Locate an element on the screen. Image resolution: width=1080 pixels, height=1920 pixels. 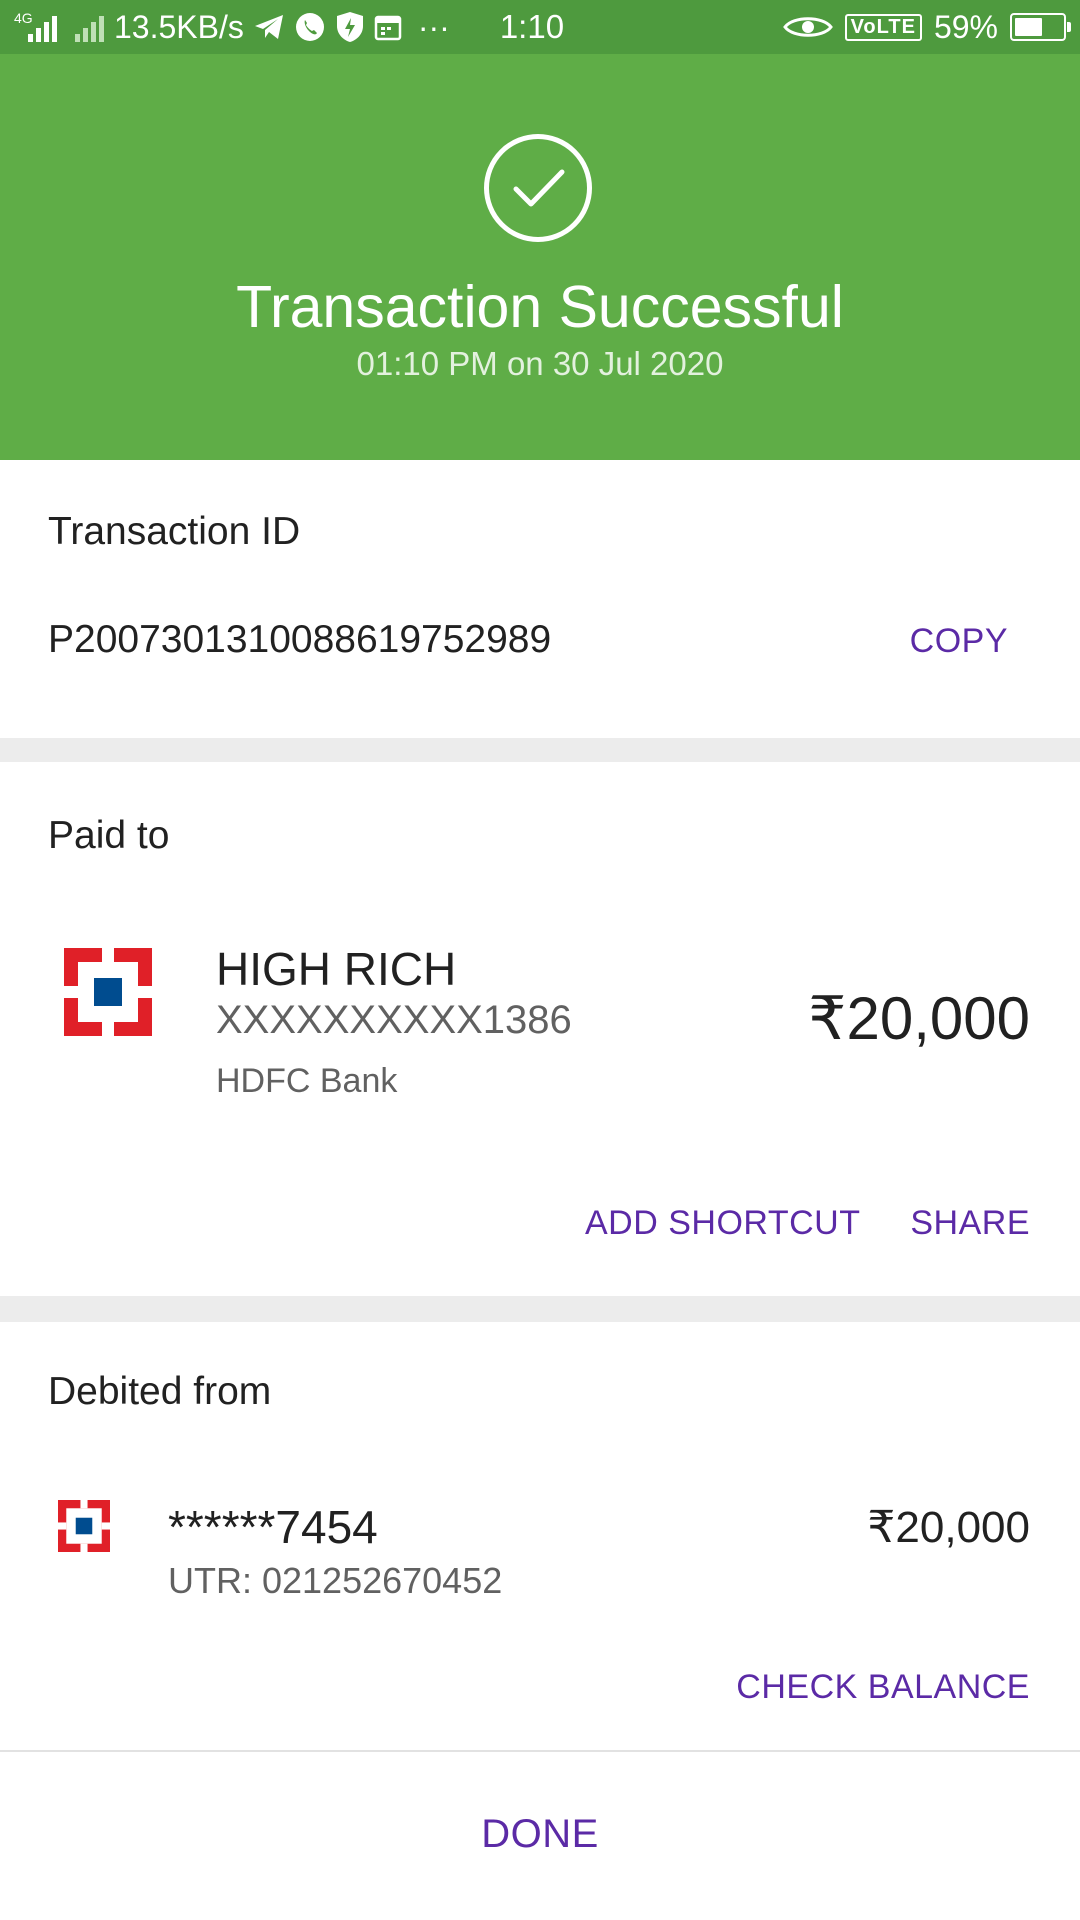
payee-account: XXXXXXXXXX1386 is located at coordinates (394, 1020).